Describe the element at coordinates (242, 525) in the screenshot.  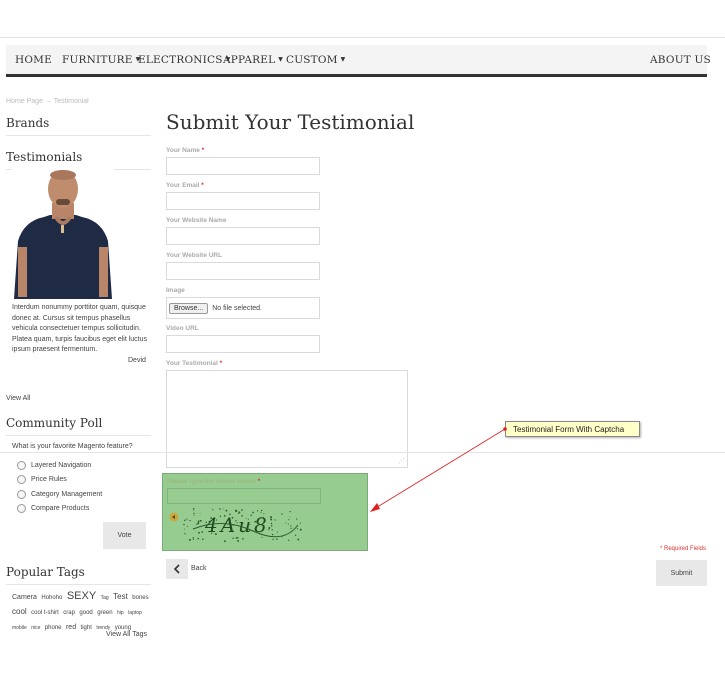
I see `captcha-image: 4Au8` at that location.